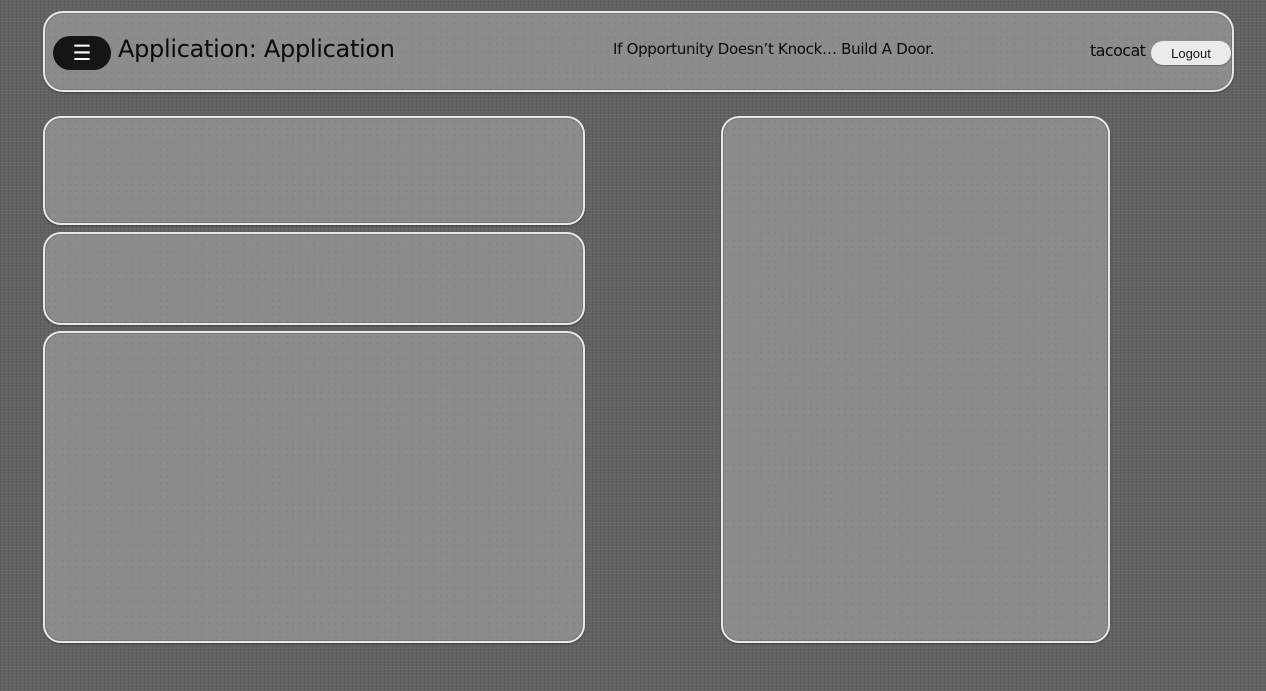 This screenshot has height=691, width=1266. I want to click on left-panel-middle, so click(314, 278).